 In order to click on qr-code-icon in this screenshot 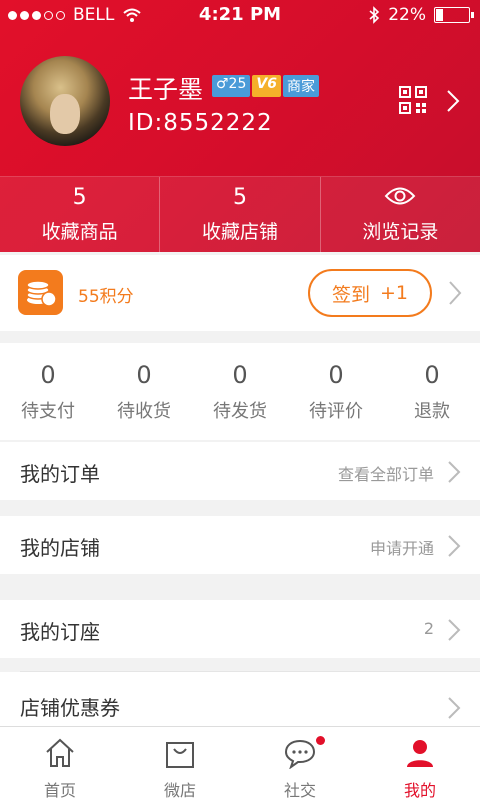, I will do `click(413, 100)`.